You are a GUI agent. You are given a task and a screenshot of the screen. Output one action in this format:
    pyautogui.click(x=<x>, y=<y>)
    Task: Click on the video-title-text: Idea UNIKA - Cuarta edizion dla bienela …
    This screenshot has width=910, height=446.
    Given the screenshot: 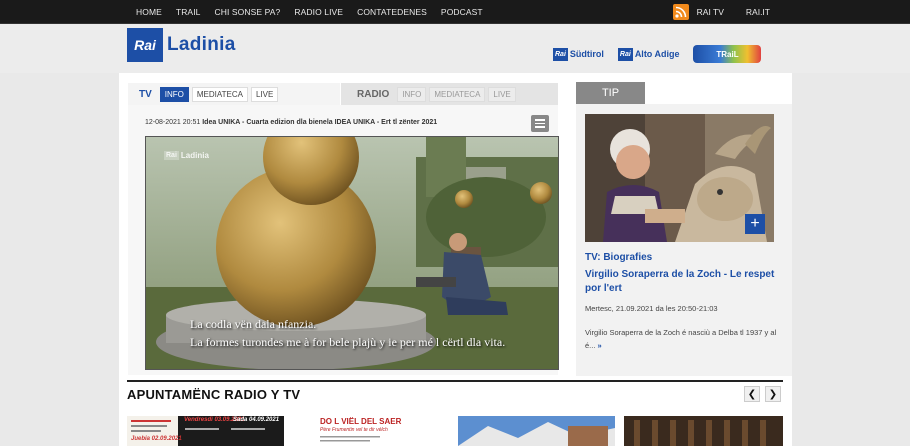 What is the action you would take?
    pyautogui.click(x=320, y=122)
    